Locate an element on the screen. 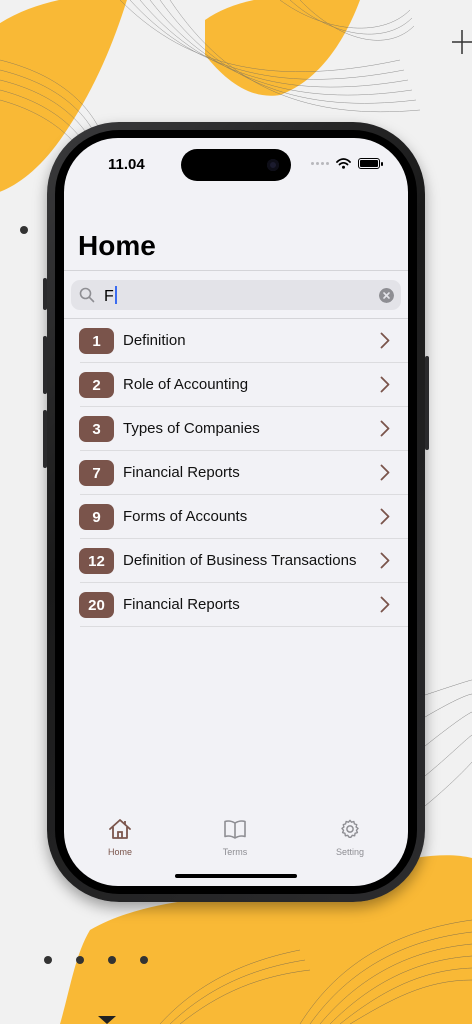 The width and height of the screenshot is (472, 1024). page-title: Home is located at coordinates (117, 245).